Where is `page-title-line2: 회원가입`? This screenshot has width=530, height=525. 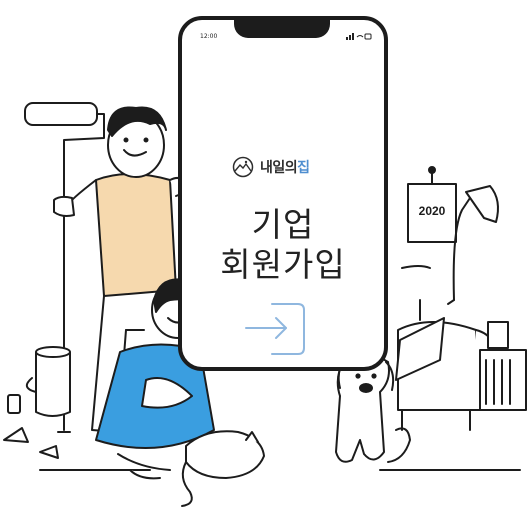 page-title-line2: 회원가입 is located at coordinates (283, 264).